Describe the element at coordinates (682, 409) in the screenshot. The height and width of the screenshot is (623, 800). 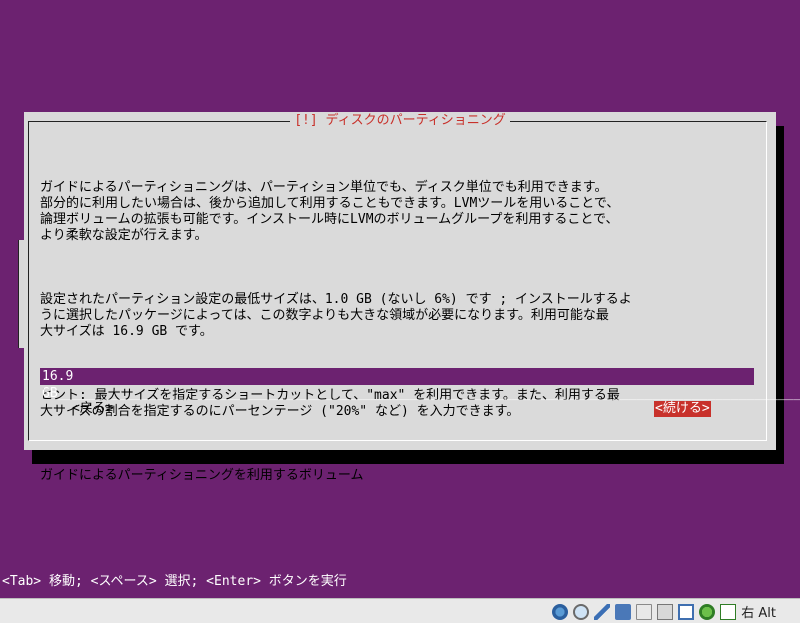
I see `continue-button: <続ける>` at that location.